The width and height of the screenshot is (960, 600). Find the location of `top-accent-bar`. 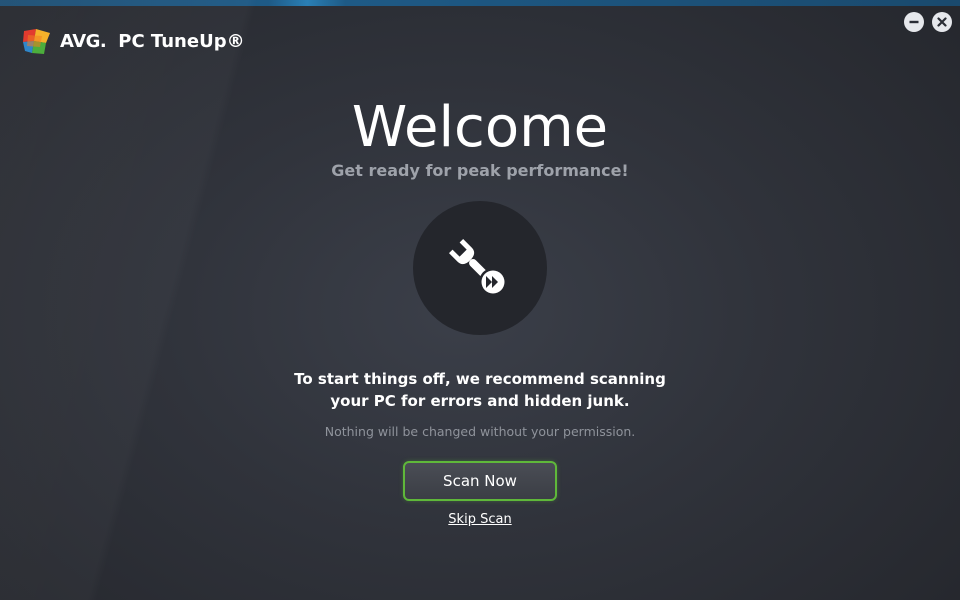

top-accent-bar is located at coordinates (480, 3).